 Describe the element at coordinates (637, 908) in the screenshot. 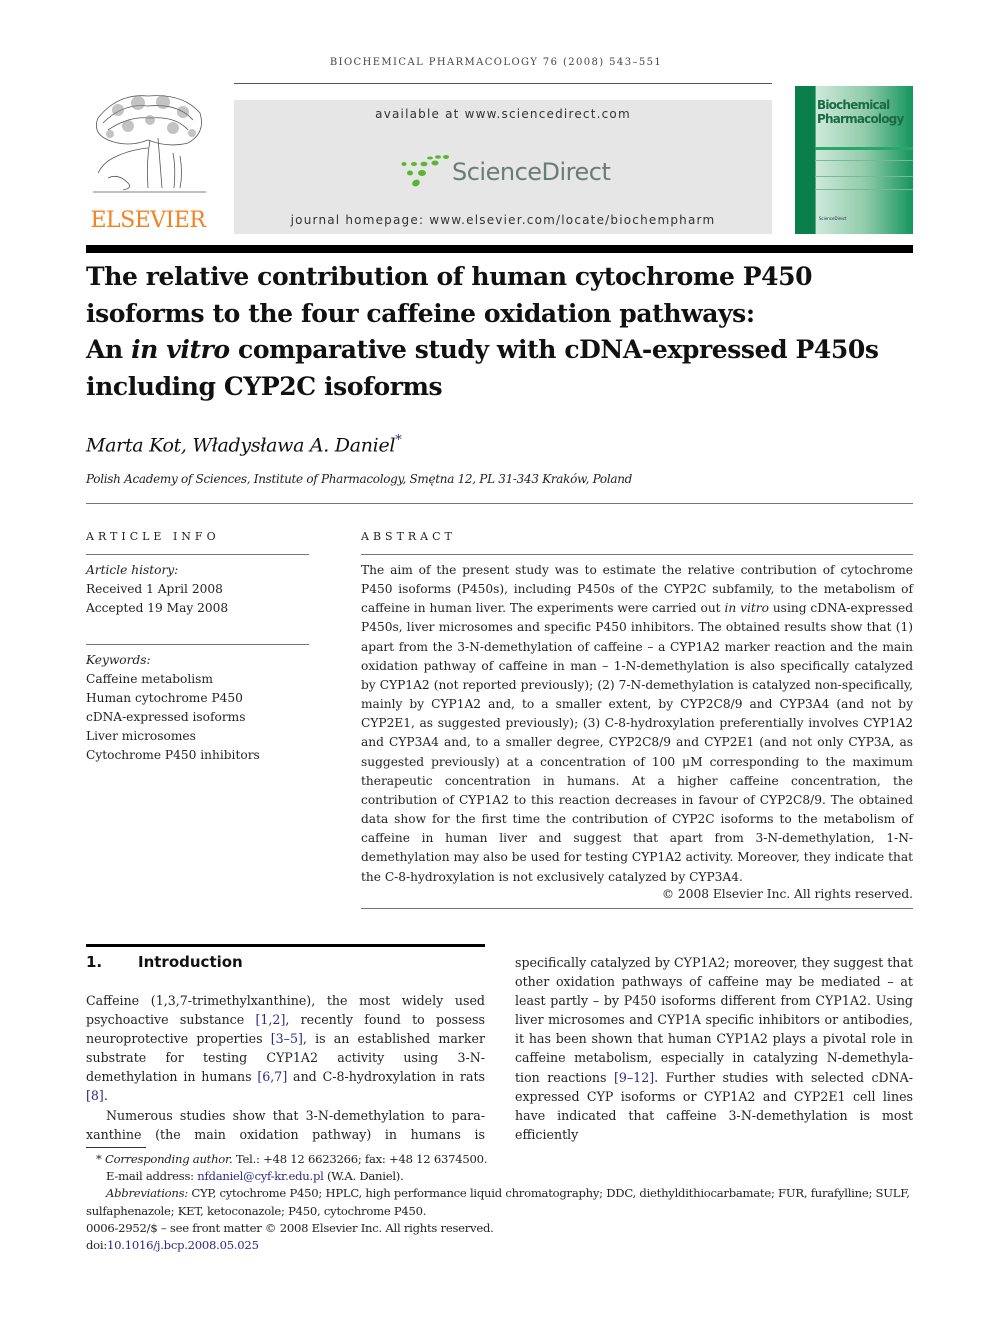

I see `abstract-end-rule` at that location.